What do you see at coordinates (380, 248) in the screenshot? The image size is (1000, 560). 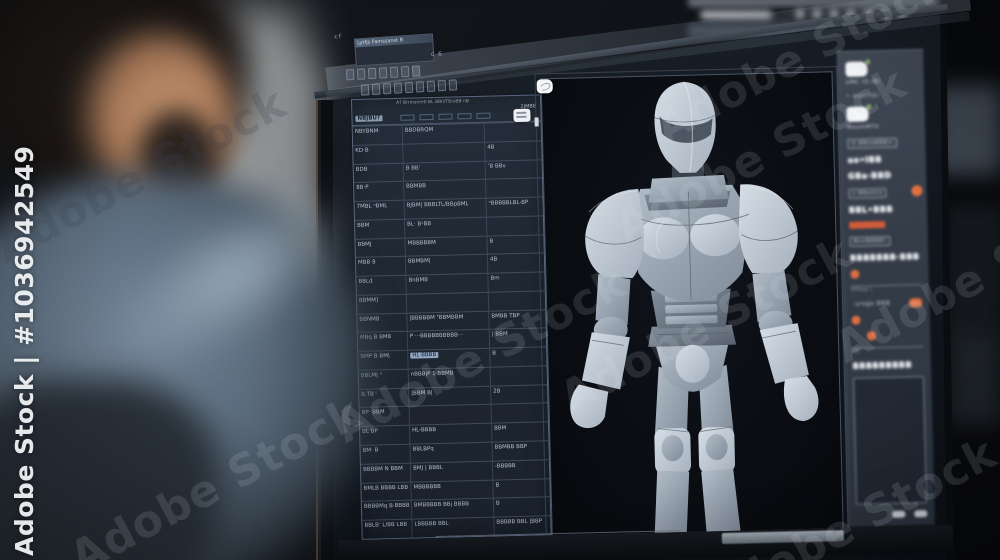 I see `row-cell-name: BBMJ` at bounding box center [380, 248].